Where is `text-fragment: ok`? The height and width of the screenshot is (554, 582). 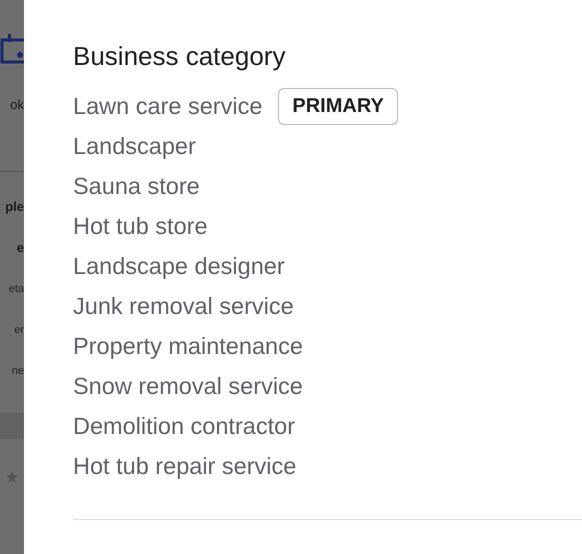 text-fragment: ok is located at coordinates (17, 104).